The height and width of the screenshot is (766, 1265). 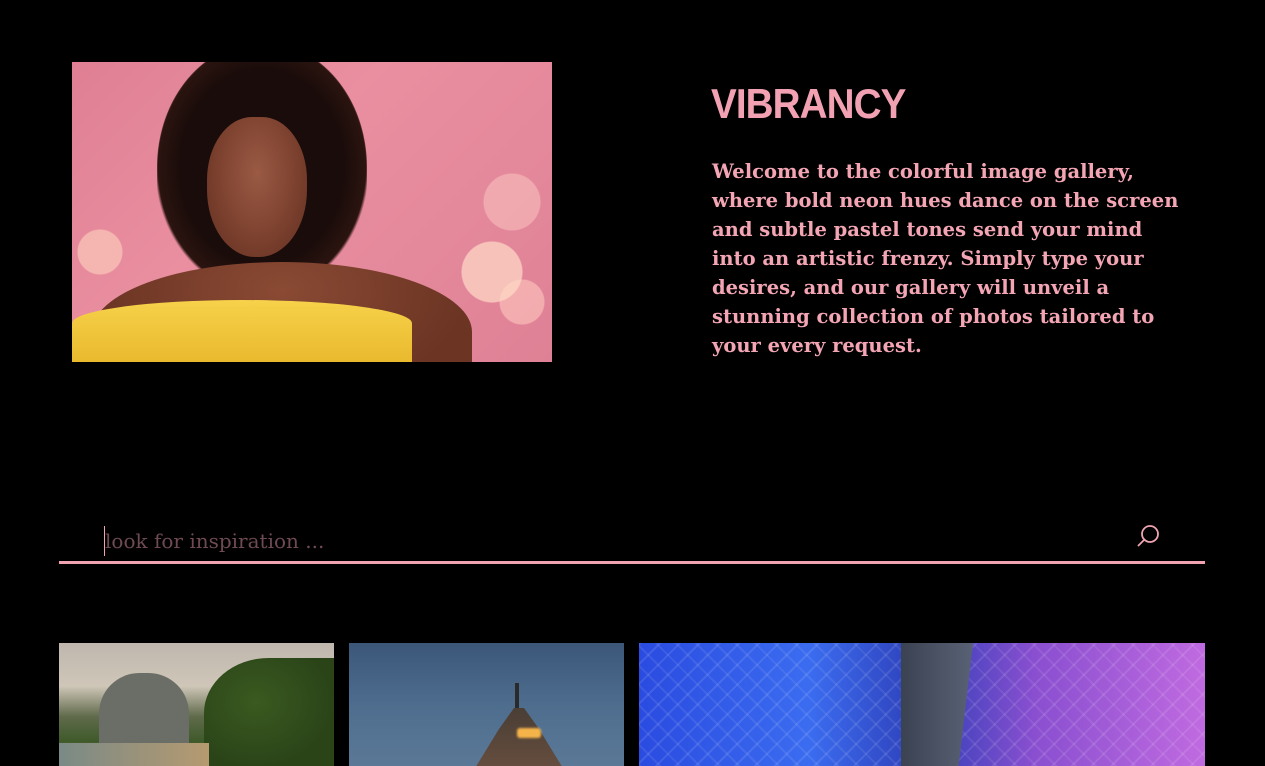 What do you see at coordinates (242, 331) in the screenshot?
I see `portrait-yellow-dress` at bounding box center [242, 331].